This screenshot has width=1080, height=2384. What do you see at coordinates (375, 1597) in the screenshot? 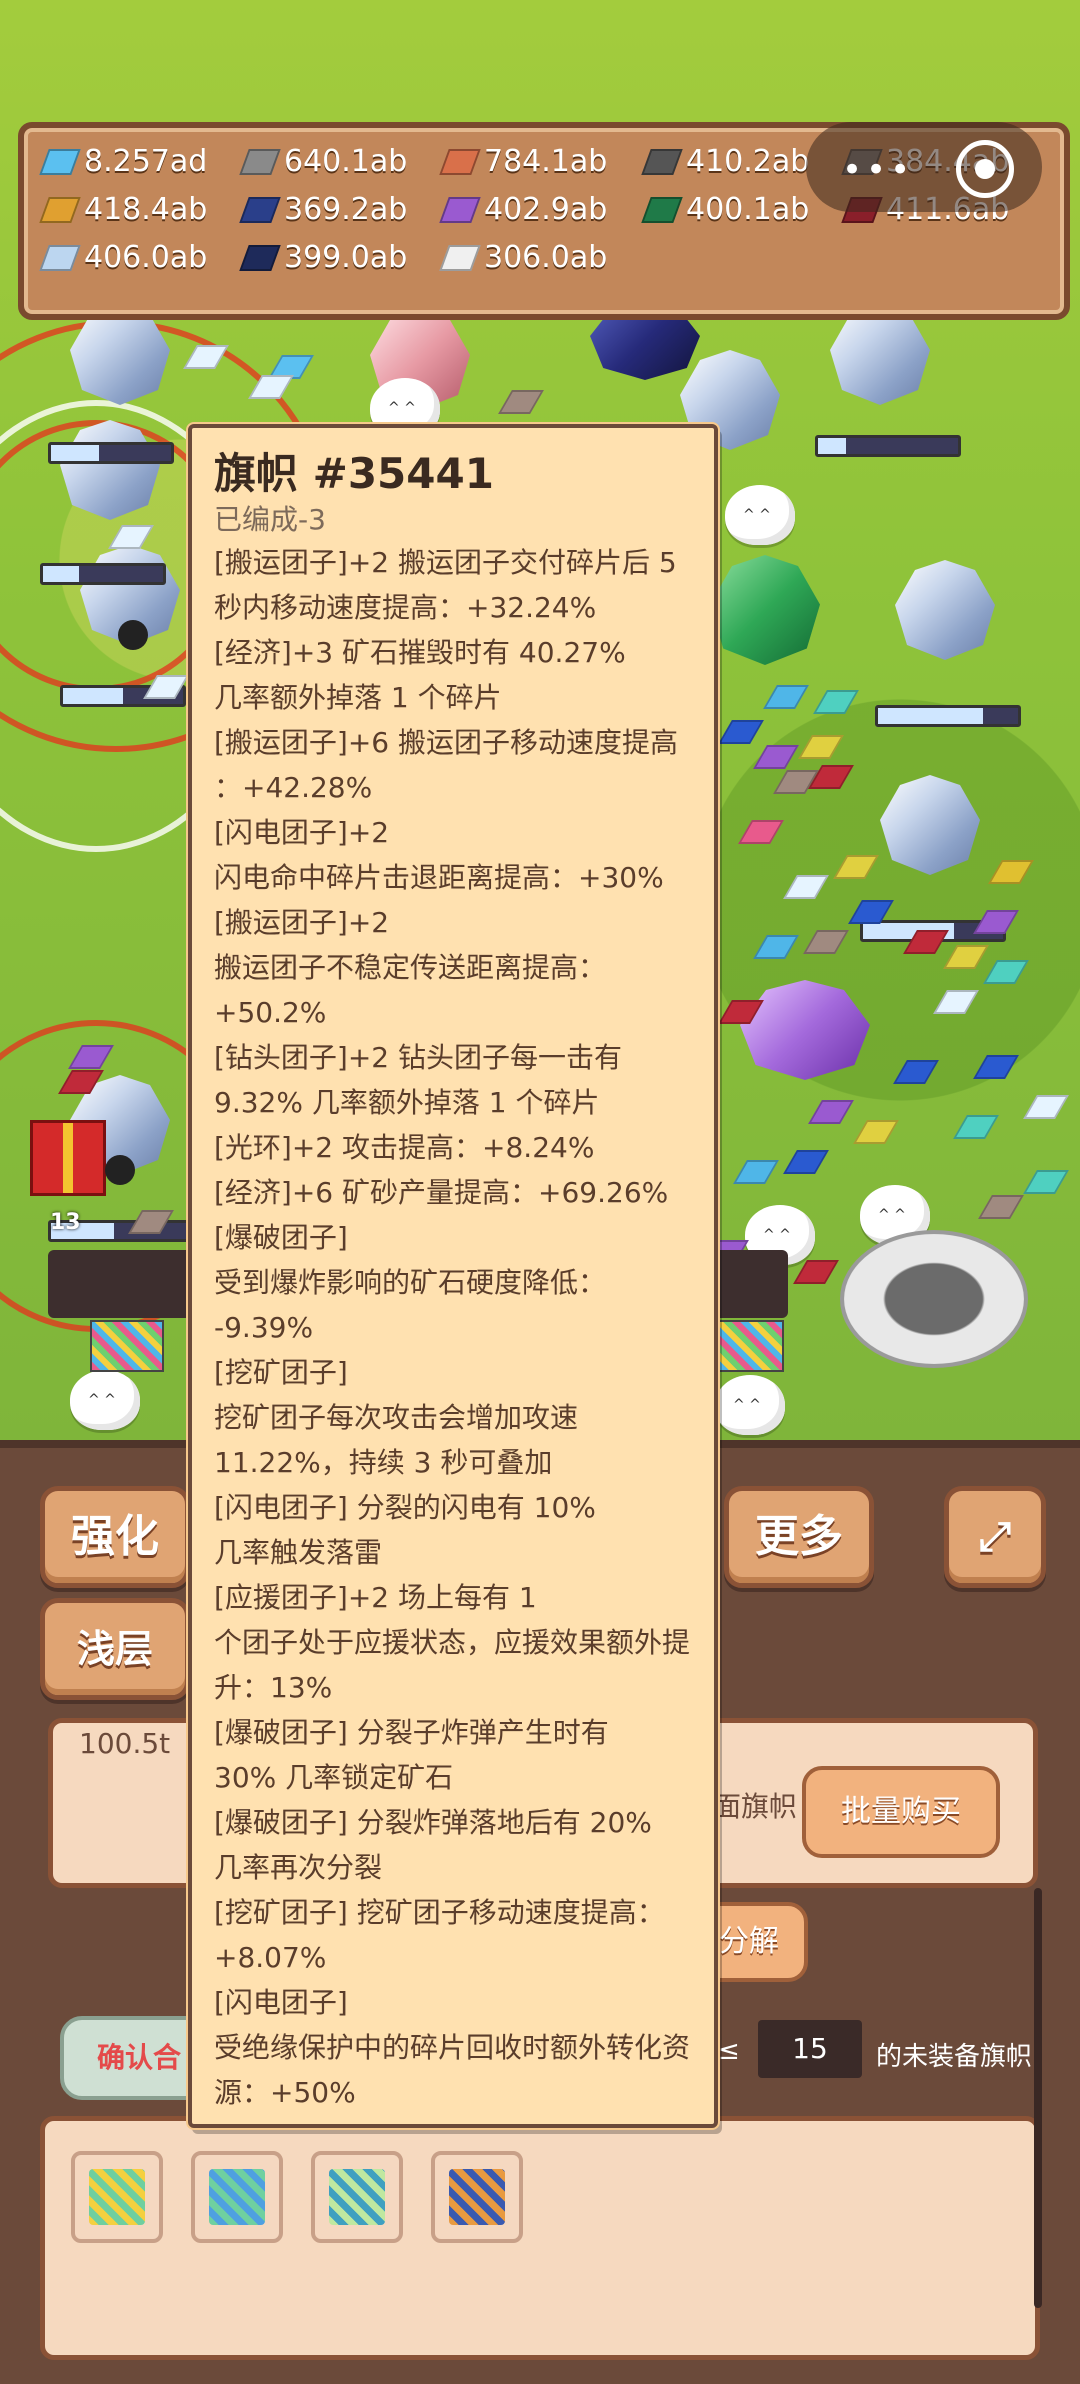
I see `tooltip-stat-line: [应援团子]+2 场上每有 1` at bounding box center [375, 1597].